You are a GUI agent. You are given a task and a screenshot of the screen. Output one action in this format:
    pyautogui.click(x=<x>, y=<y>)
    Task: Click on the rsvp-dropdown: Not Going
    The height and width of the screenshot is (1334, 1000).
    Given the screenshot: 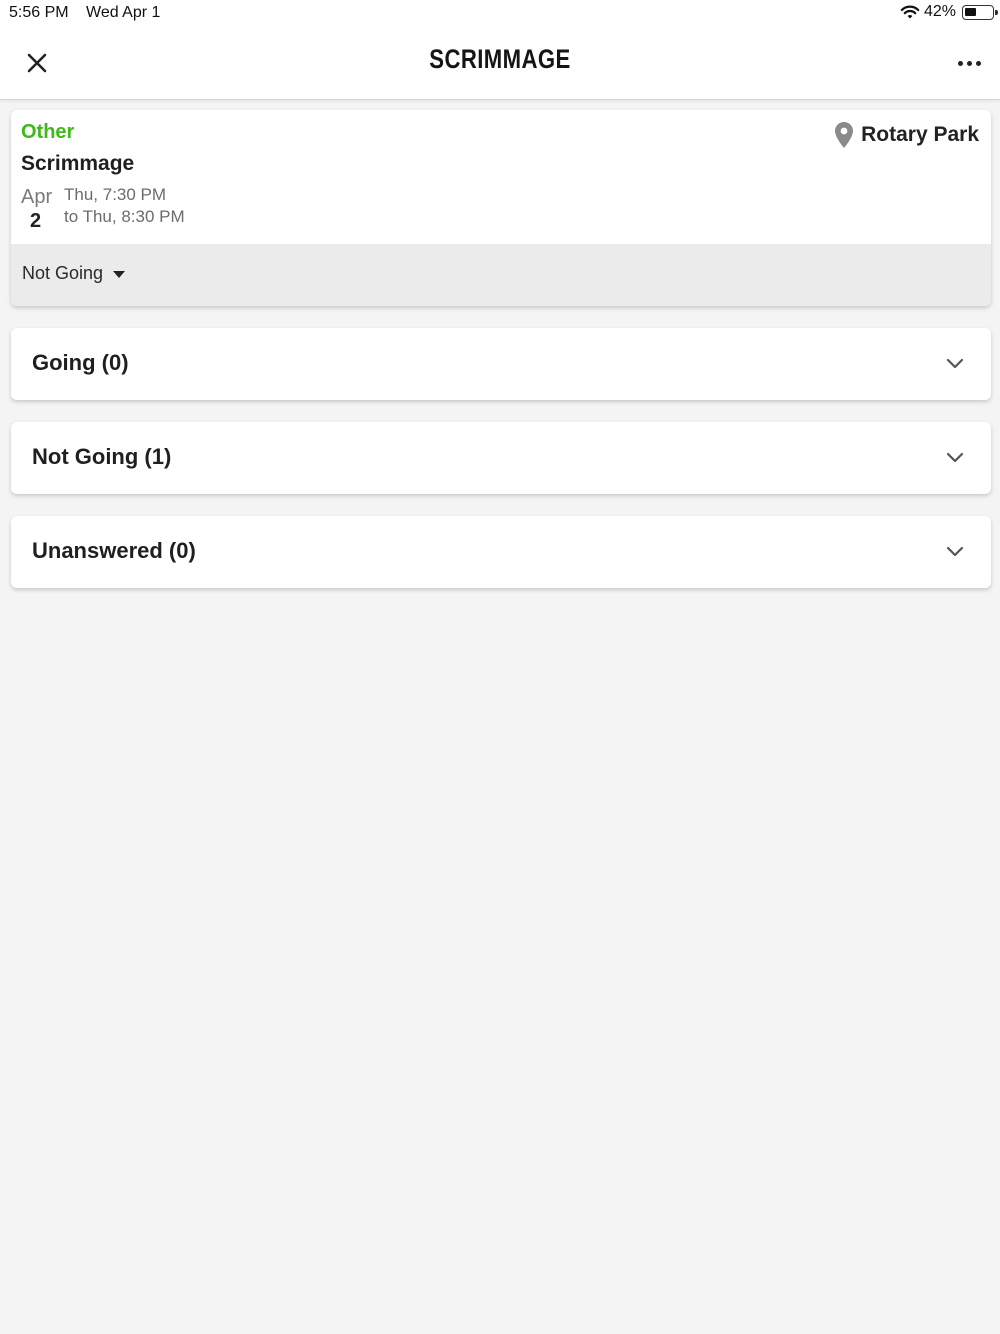 What is the action you would take?
    pyautogui.click(x=74, y=273)
    